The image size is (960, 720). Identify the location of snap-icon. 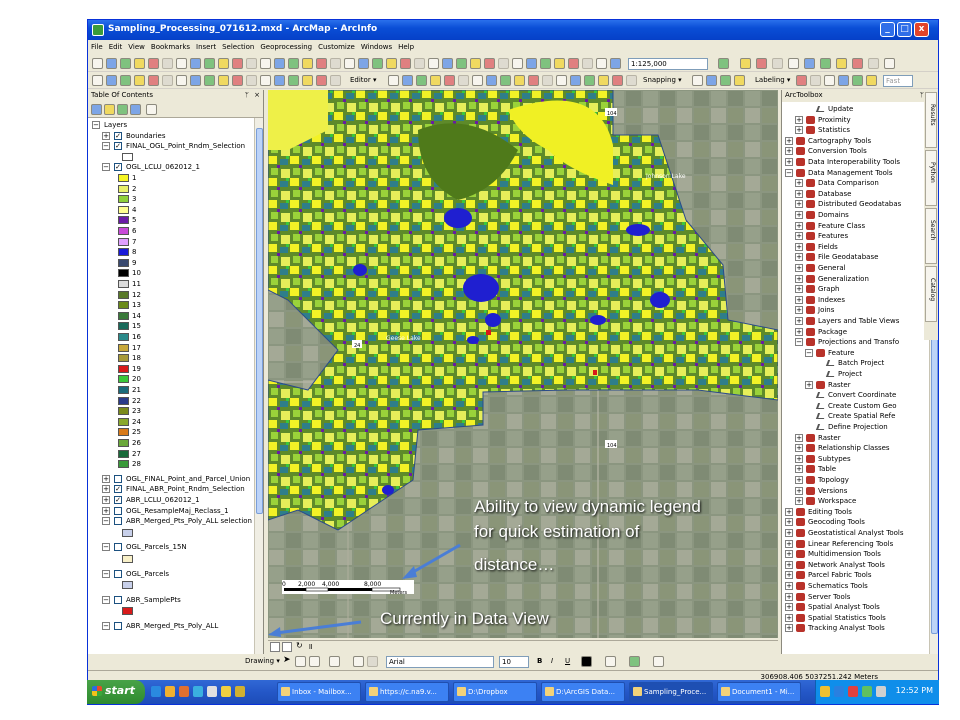
(321, 80).